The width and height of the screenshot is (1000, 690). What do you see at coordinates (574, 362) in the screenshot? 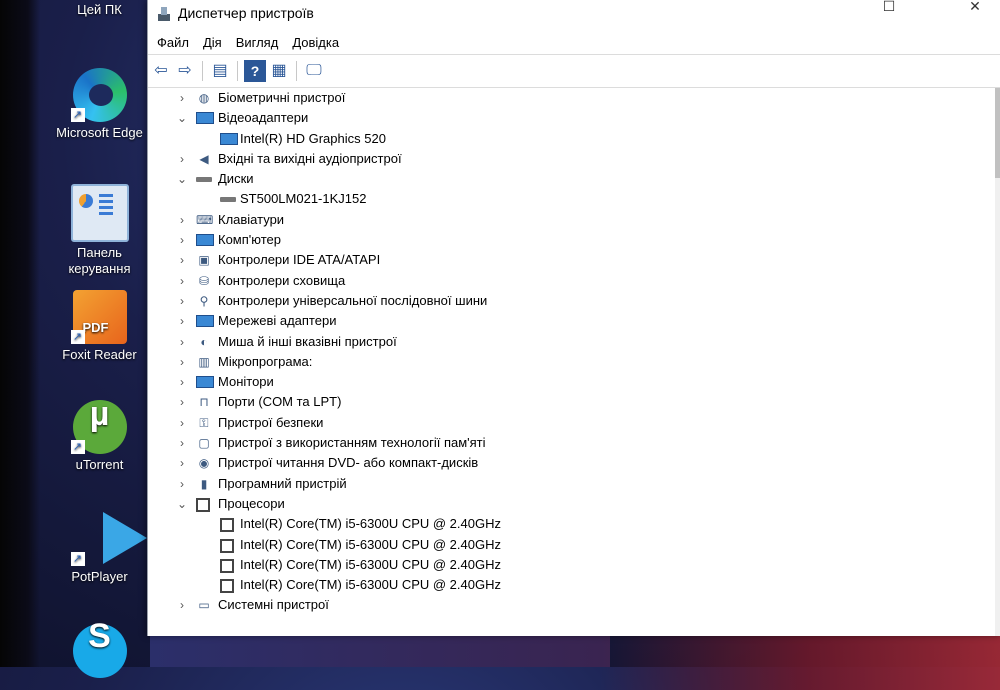
I see `tree-category: › ▥ Мікропрограма:` at bounding box center [574, 362].